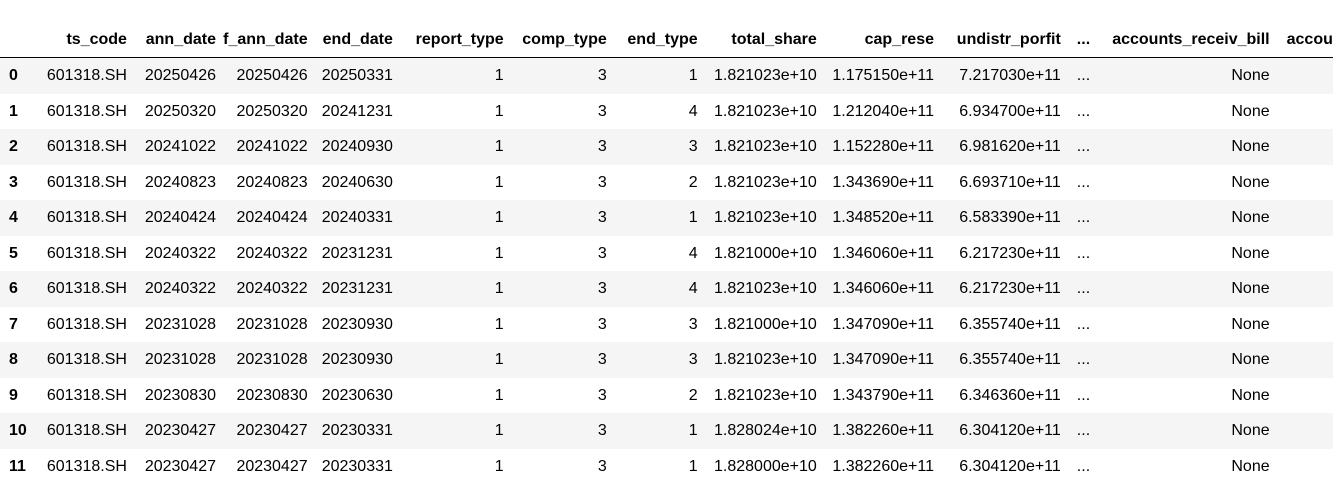 The width and height of the screenshot is (1333, 502). What do you see at coordinates (13, 253) in the screenshot?
I see `row-index: 5` at bounding box center [13, 253].